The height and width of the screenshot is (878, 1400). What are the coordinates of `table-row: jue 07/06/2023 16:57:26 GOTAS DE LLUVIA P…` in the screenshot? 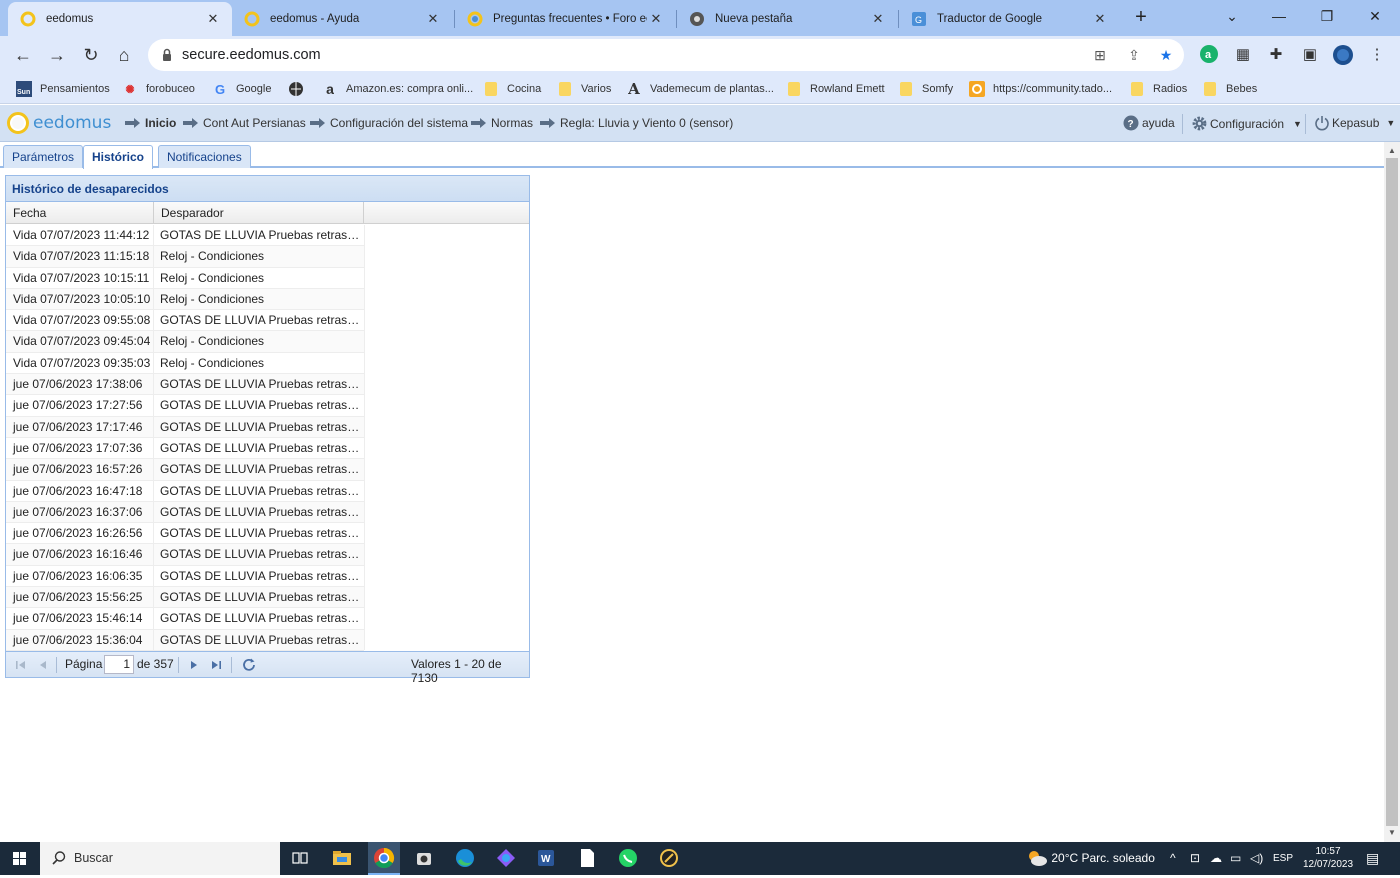 It's located at (185, 470).